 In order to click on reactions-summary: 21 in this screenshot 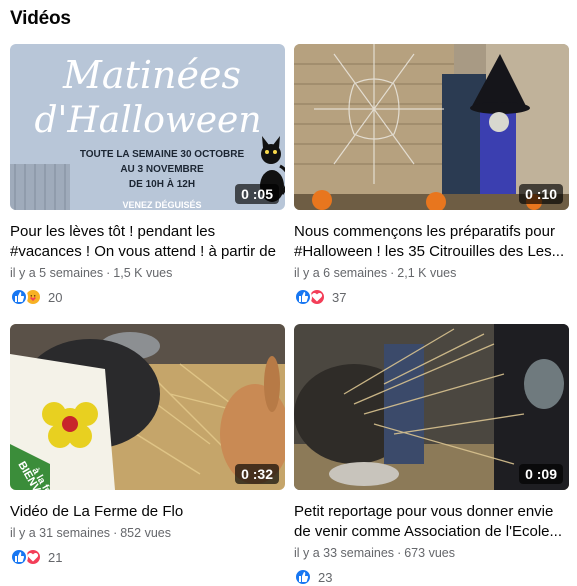, I will do `click(147, 557)`.